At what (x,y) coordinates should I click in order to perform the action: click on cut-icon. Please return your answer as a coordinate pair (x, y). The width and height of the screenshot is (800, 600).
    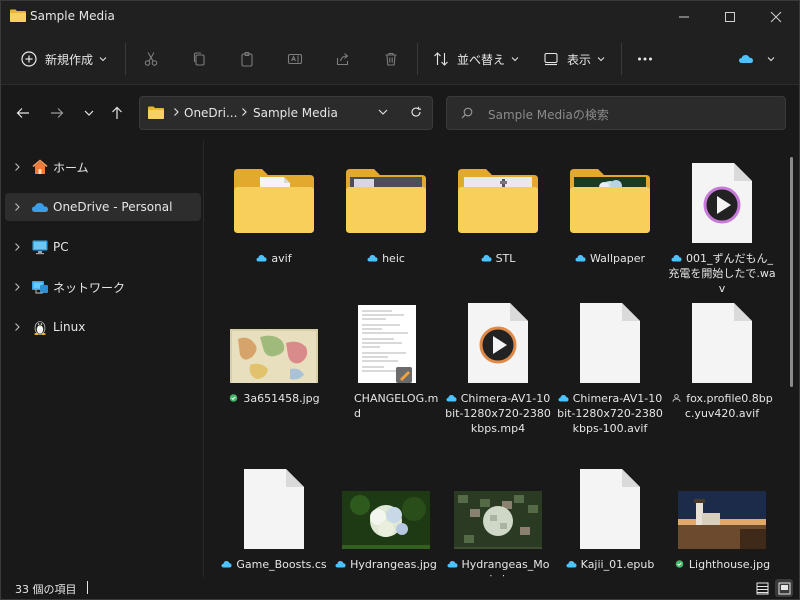
    Looking at the image, I should click on (151, 59).